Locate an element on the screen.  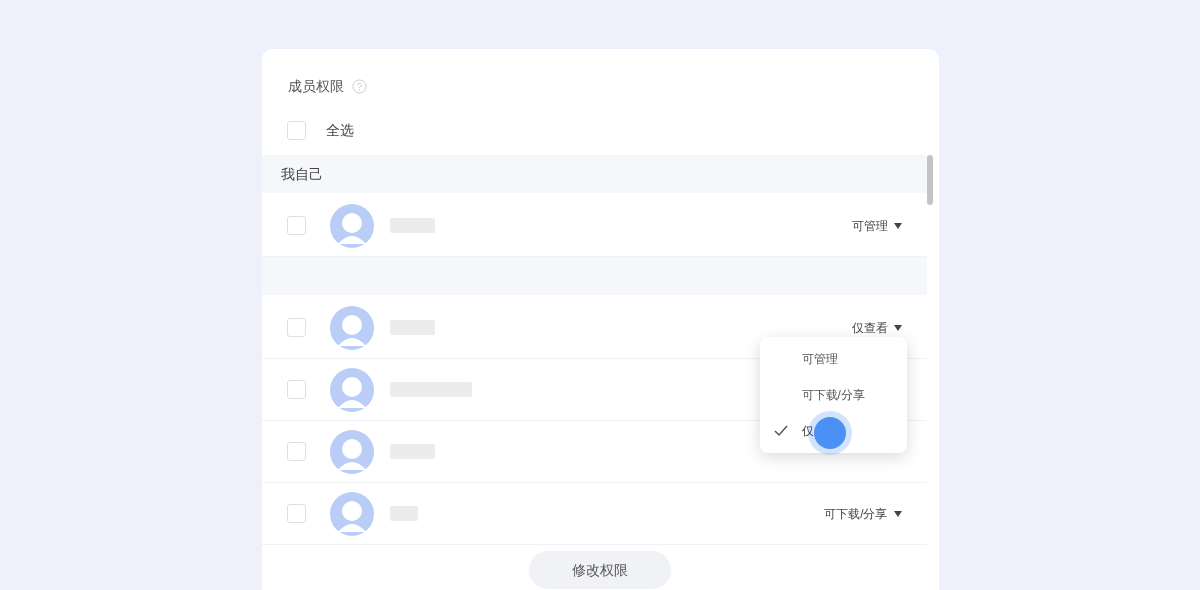
modify-permission-button: 修改权限 is located at coordinates (600, 570).